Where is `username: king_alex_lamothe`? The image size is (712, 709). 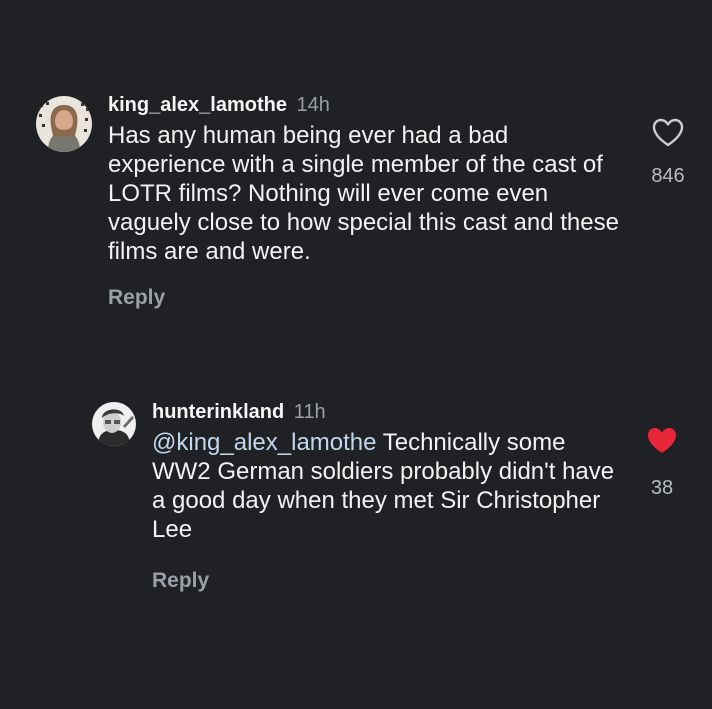
username: king_alex_lamothe is located at coordinates (197, 105).